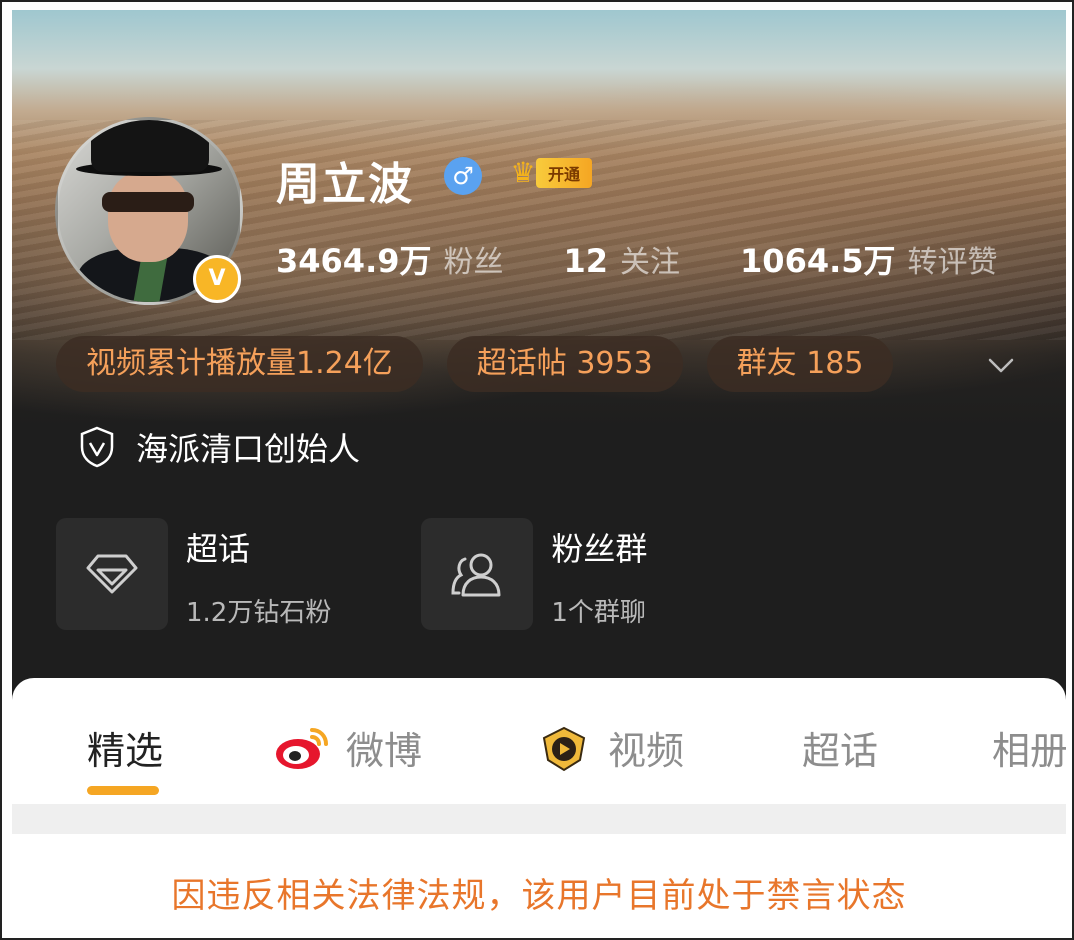 This screenshot has height=940, width=1074. I want to click on weibo-icon, so click(302, 748).